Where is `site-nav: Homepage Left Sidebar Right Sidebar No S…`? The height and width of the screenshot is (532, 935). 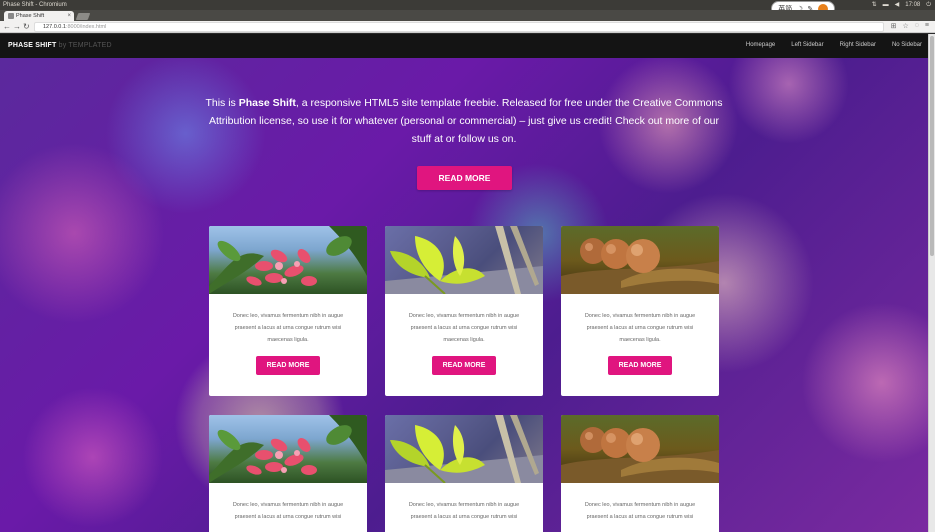
site-nav: Homepage Left Sidebar Right Sidebar No S… is located at coordinates (834, 45).